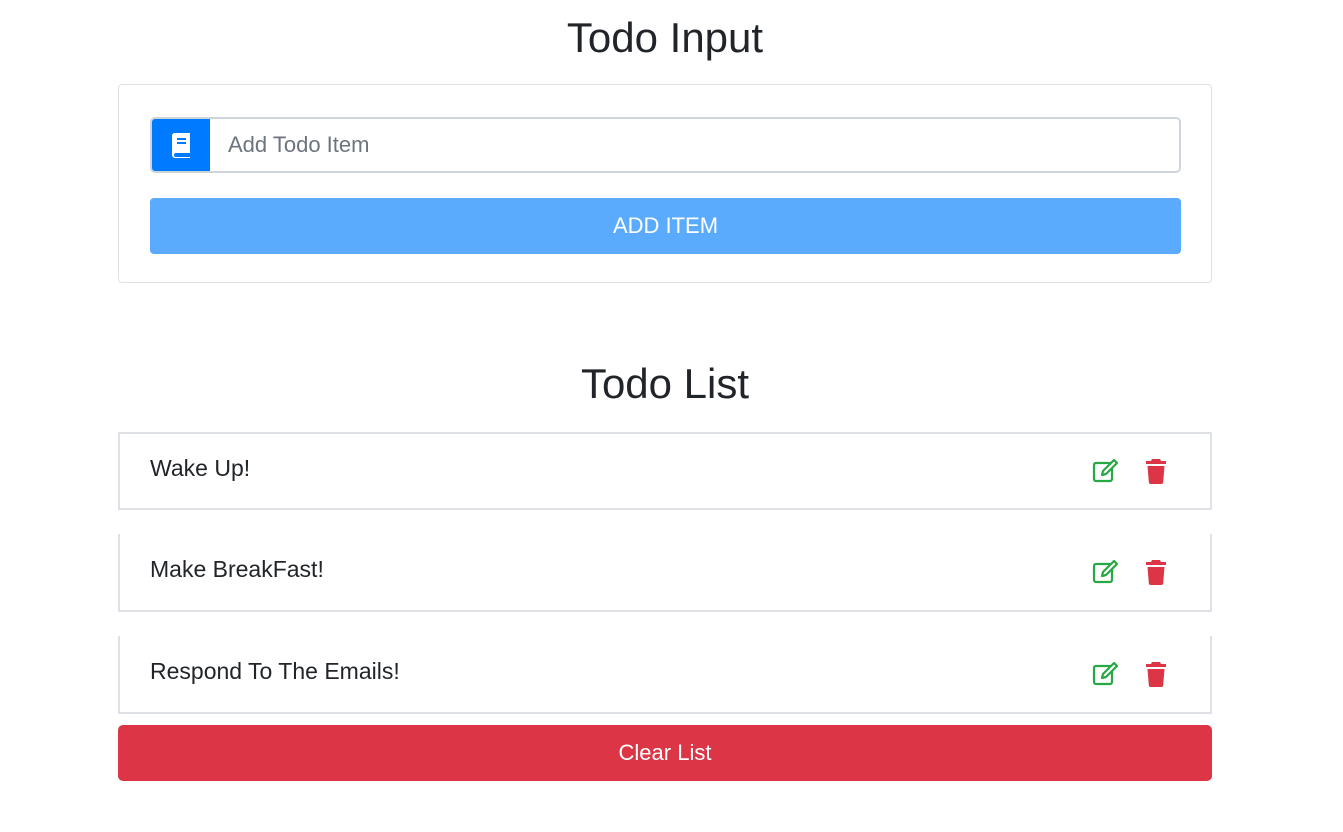 The width and height of the screenshot is (1343, 832). I want to click on list-item: Wake Up!, so click(665, 471).